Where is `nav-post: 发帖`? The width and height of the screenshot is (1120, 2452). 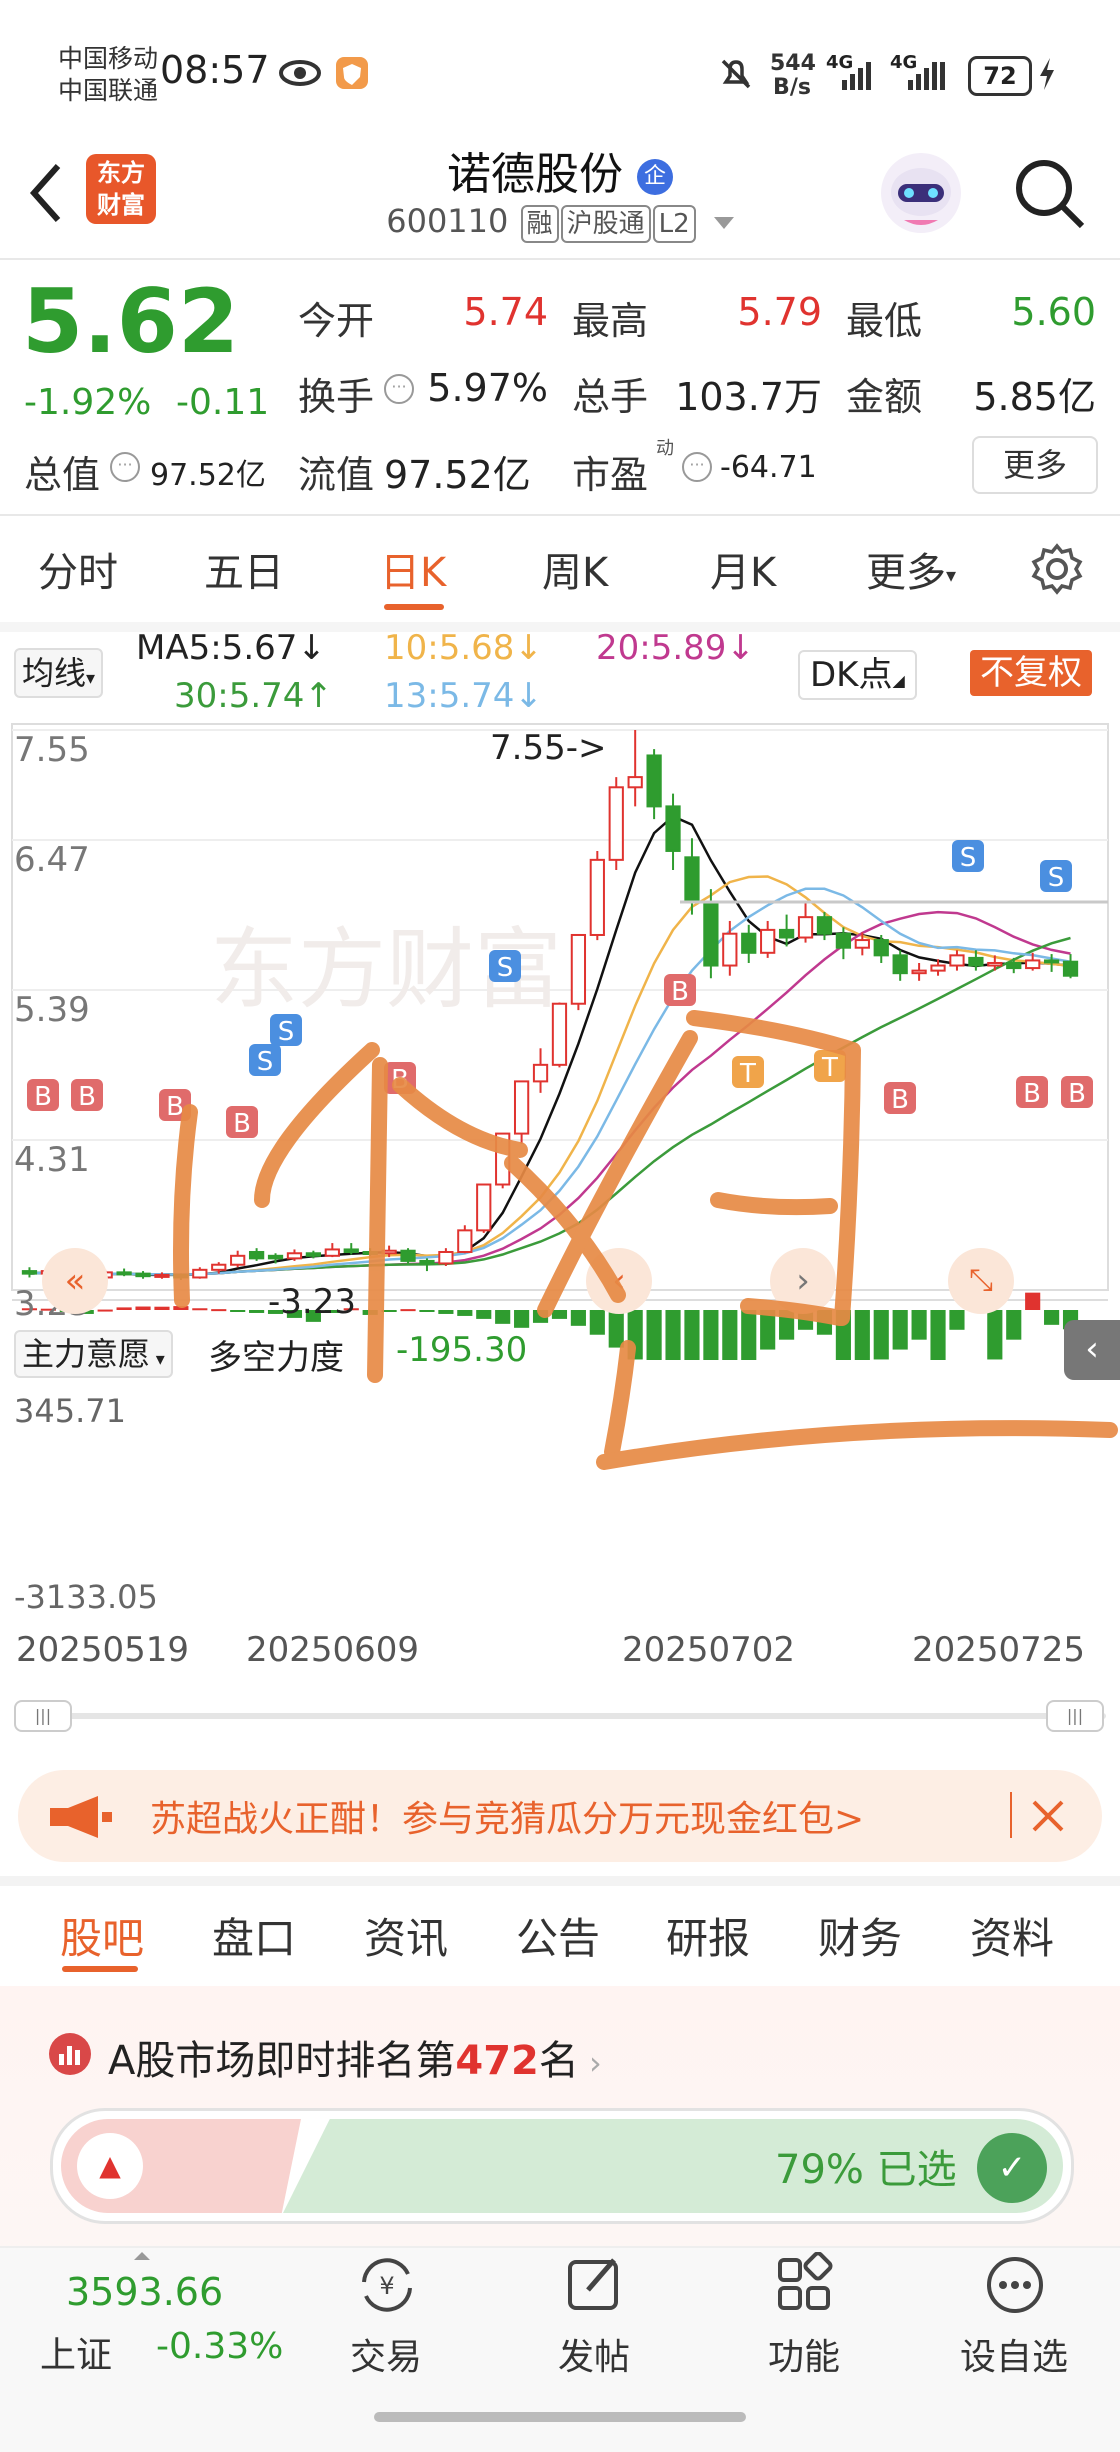 nav-post: 发帖 is located at coordinates (594, 2322).